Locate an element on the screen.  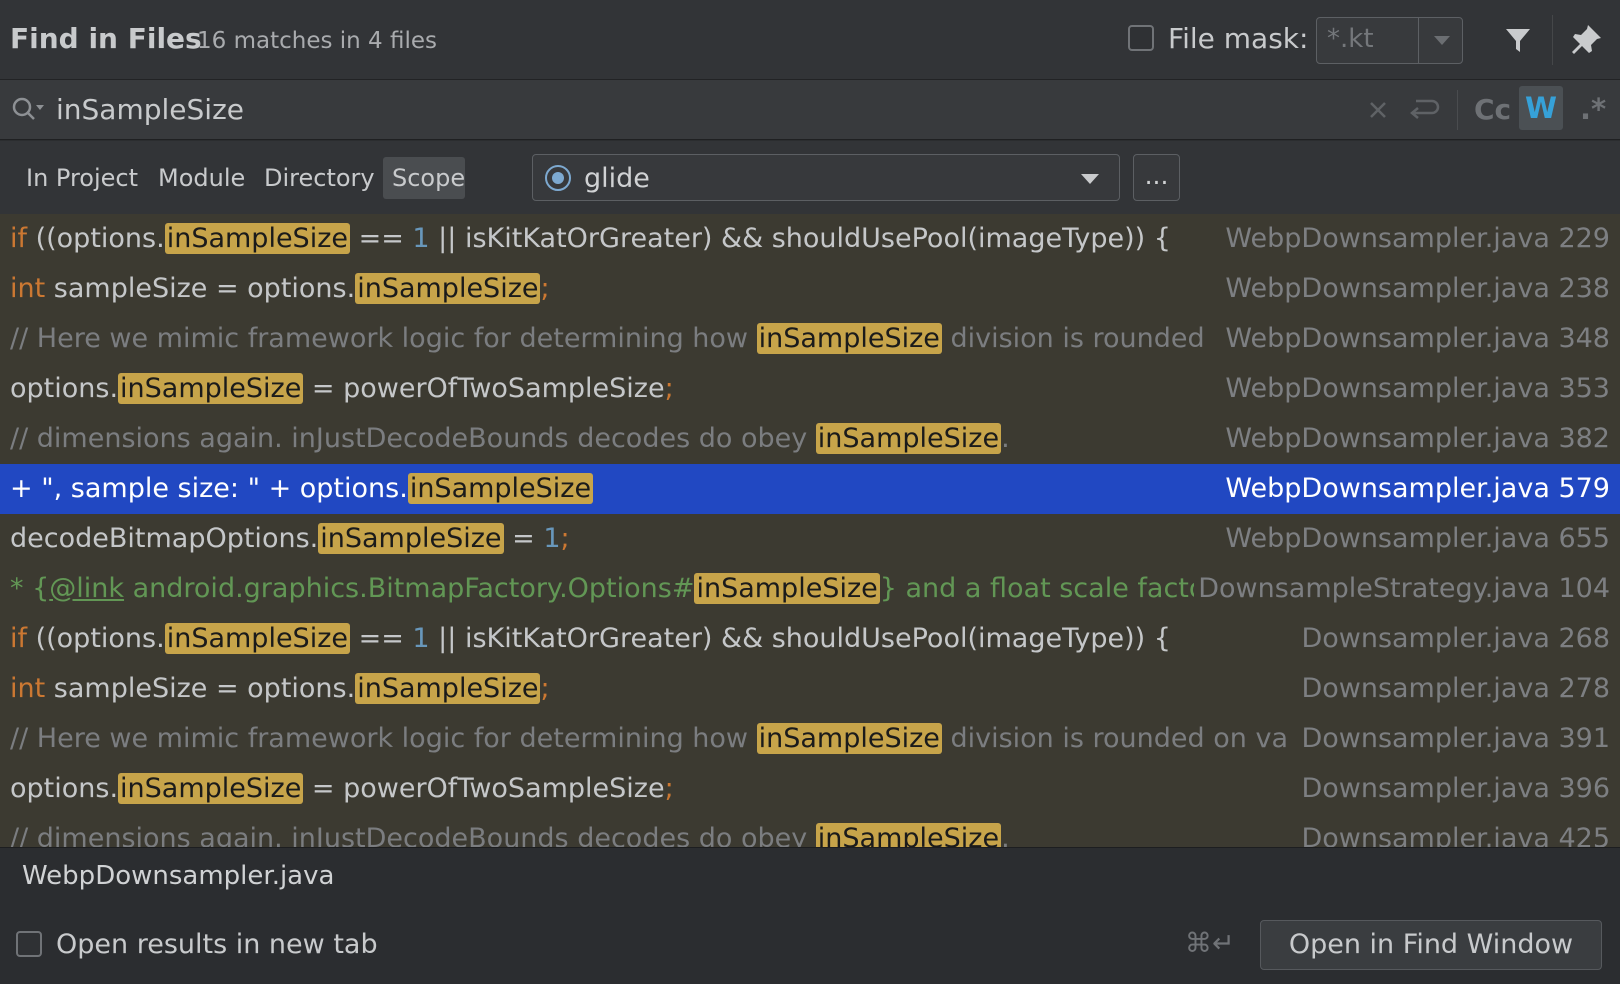
result-file-location: WebpDownsampler.java 348 is located at coordinates (1417, 338).